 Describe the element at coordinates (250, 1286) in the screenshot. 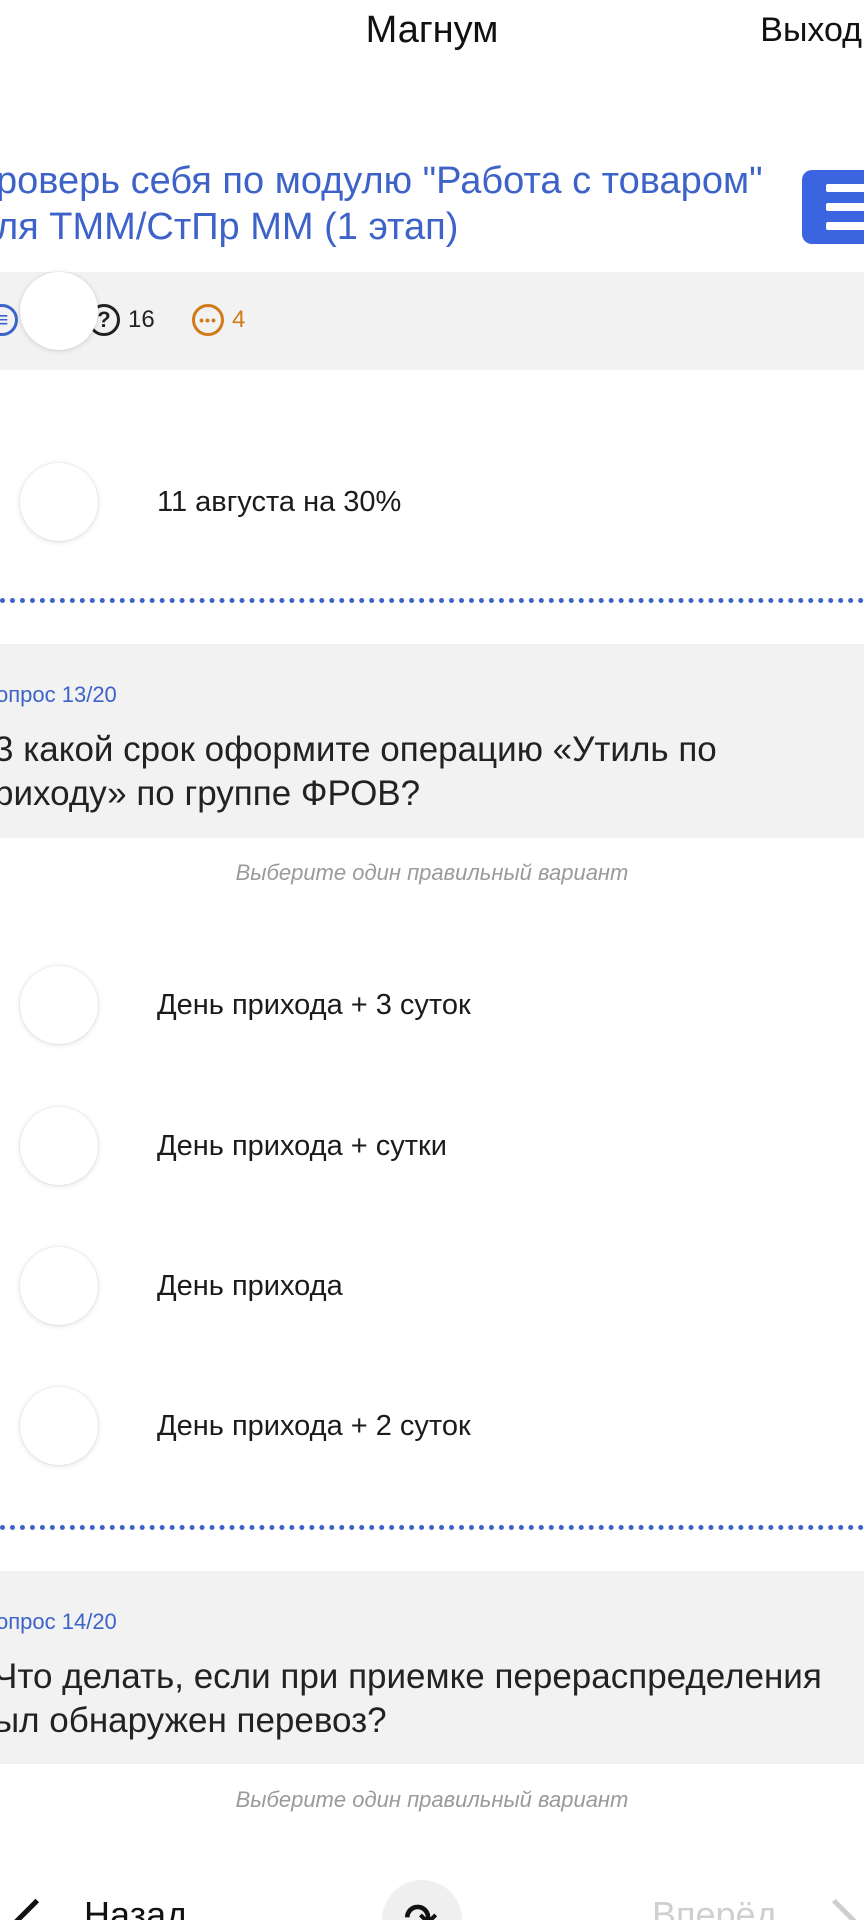

I see `answer-option-label: День прихода` at that location.